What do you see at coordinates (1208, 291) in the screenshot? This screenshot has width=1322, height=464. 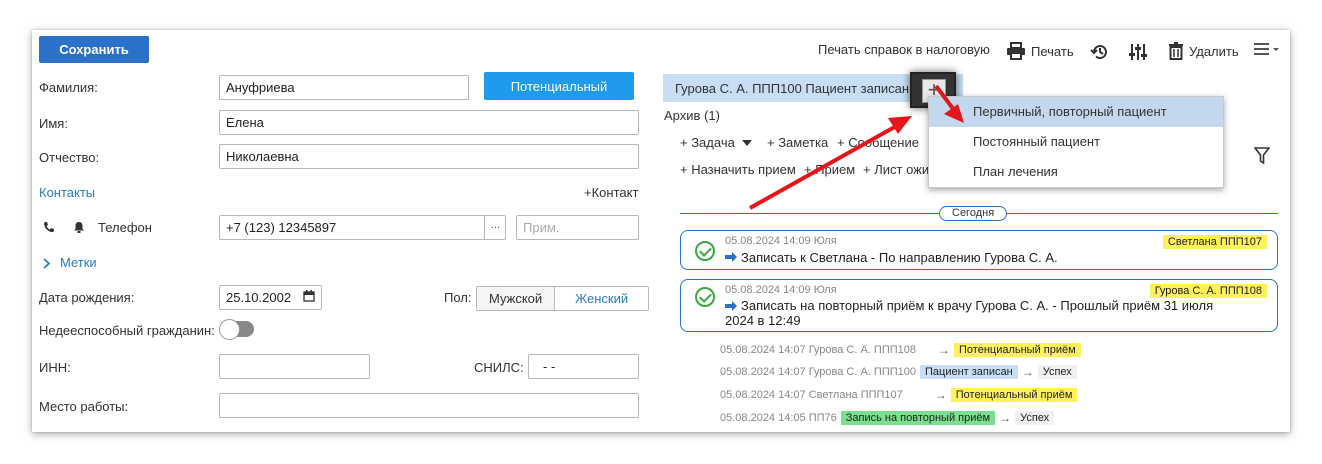 I see `feed-item-assignee-tag: Гурова С. А. ППП108` at bounding box center [1208, 291].